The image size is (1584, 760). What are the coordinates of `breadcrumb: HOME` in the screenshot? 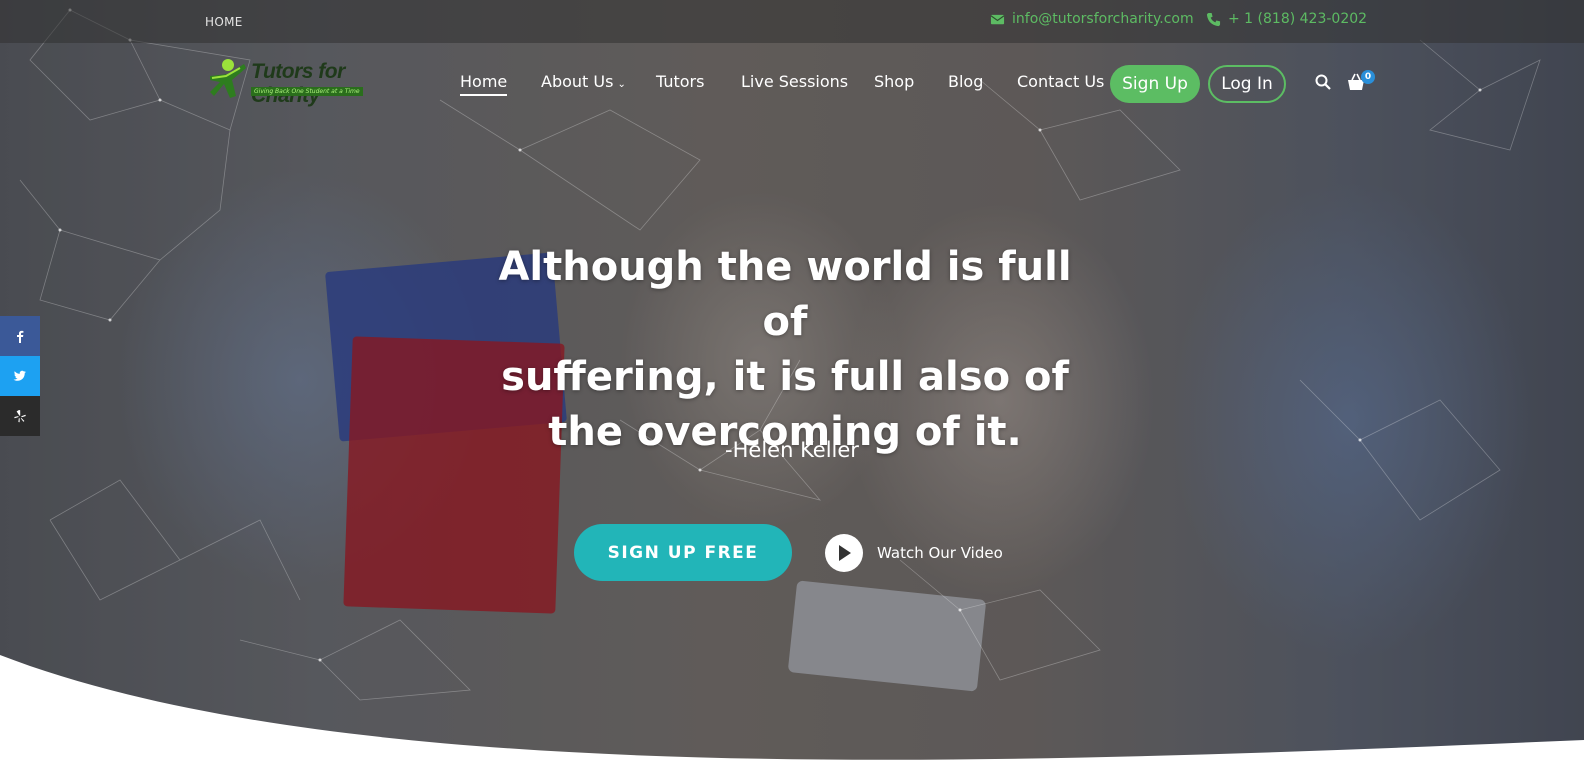 It's located at (224, 22).